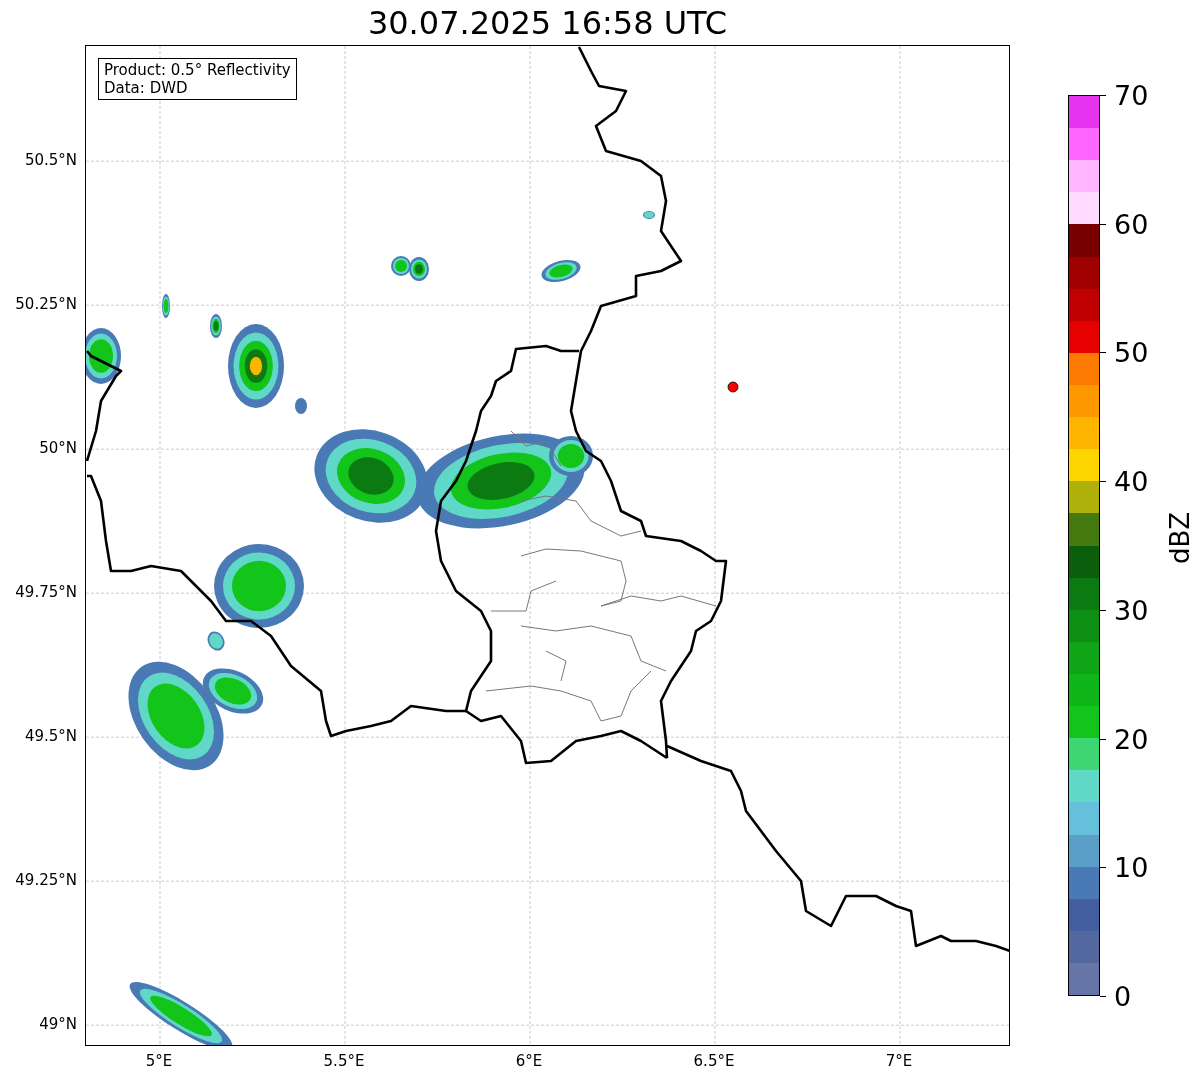  I want to click on latitude-label: 49.25°N, so click(46, 880).